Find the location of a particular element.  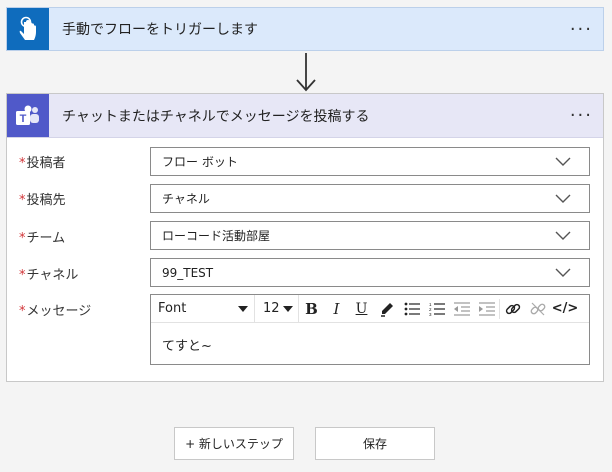

pen-icon is located at coordinates (386, 309).